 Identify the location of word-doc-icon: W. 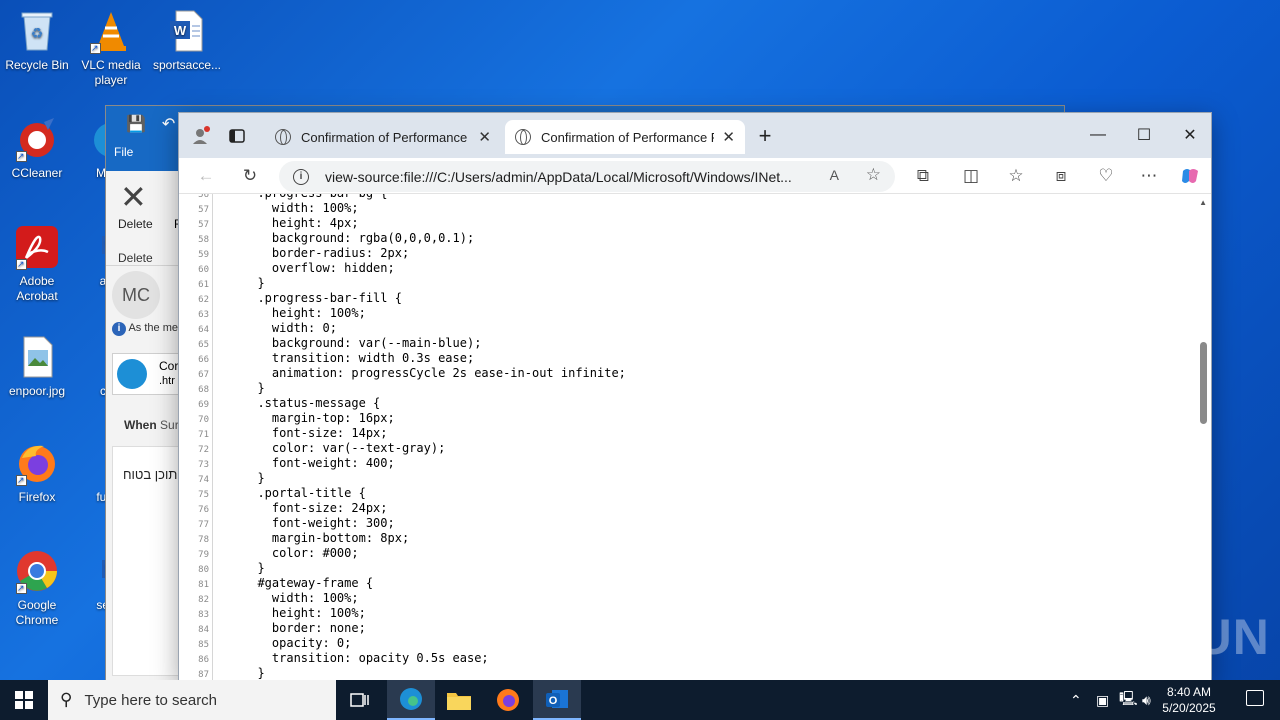
(187, 31).